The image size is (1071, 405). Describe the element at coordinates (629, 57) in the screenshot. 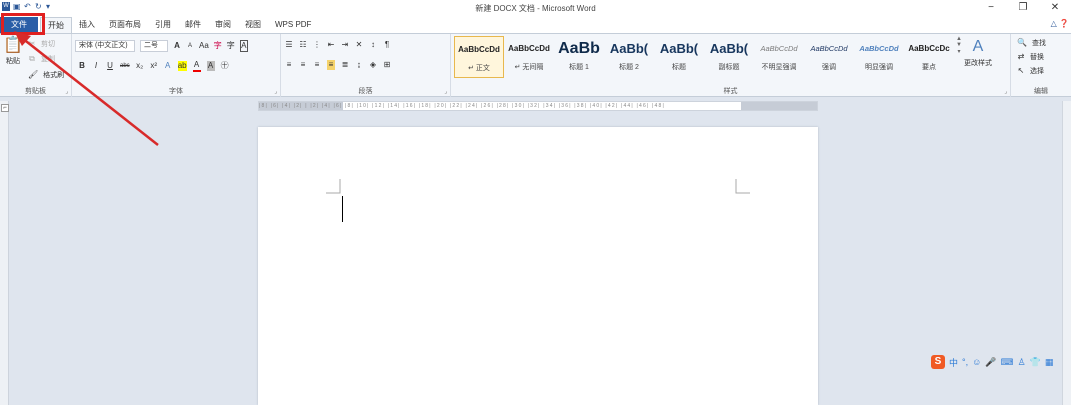

I see `style-heading-2: AaBb(标题 2` at that location.